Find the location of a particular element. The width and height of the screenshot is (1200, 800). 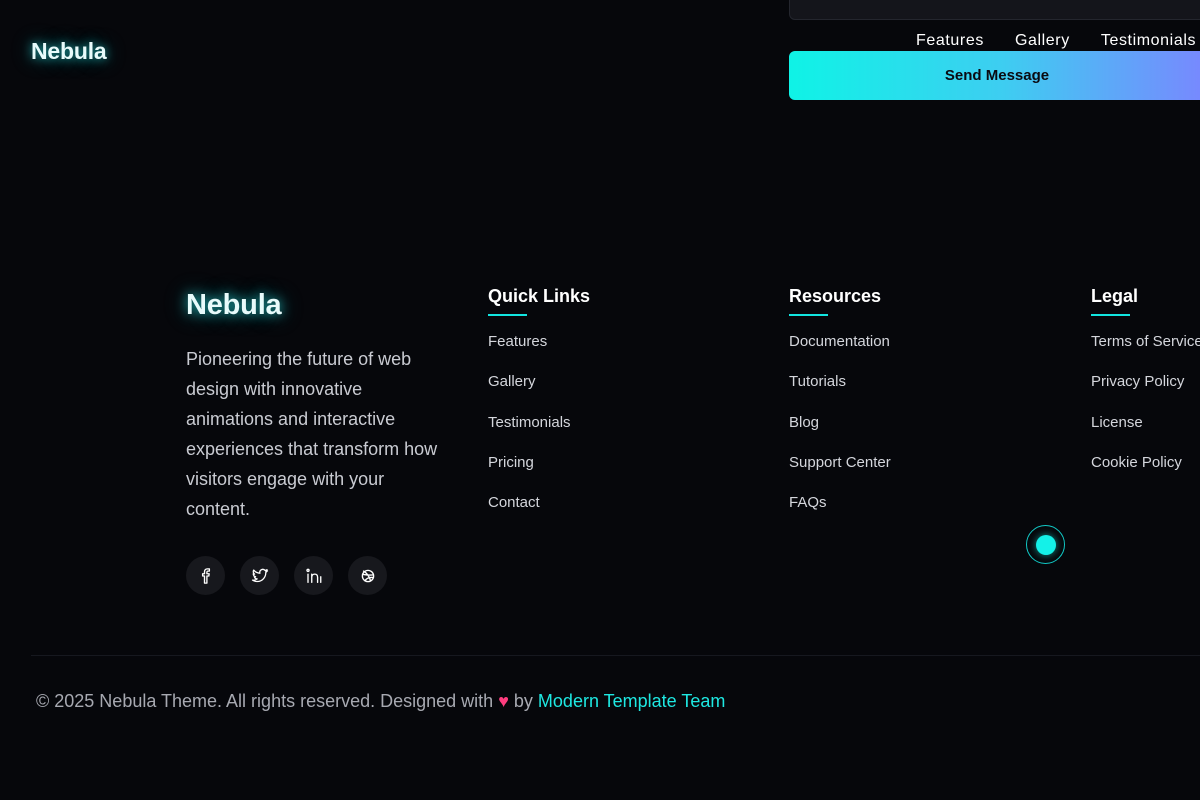

heart-icon: ♥ is located at coordinates (503, 701).